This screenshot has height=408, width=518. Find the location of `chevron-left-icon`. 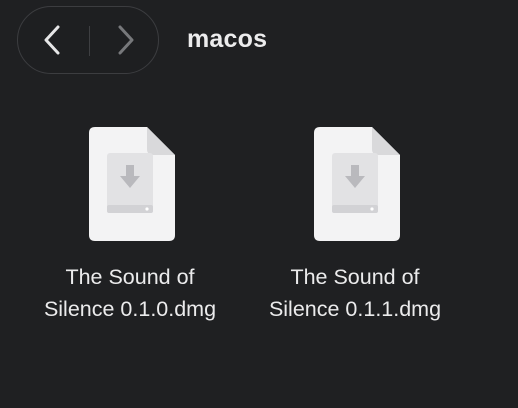

chevron-left-icon is located at coordinates (52, 40).